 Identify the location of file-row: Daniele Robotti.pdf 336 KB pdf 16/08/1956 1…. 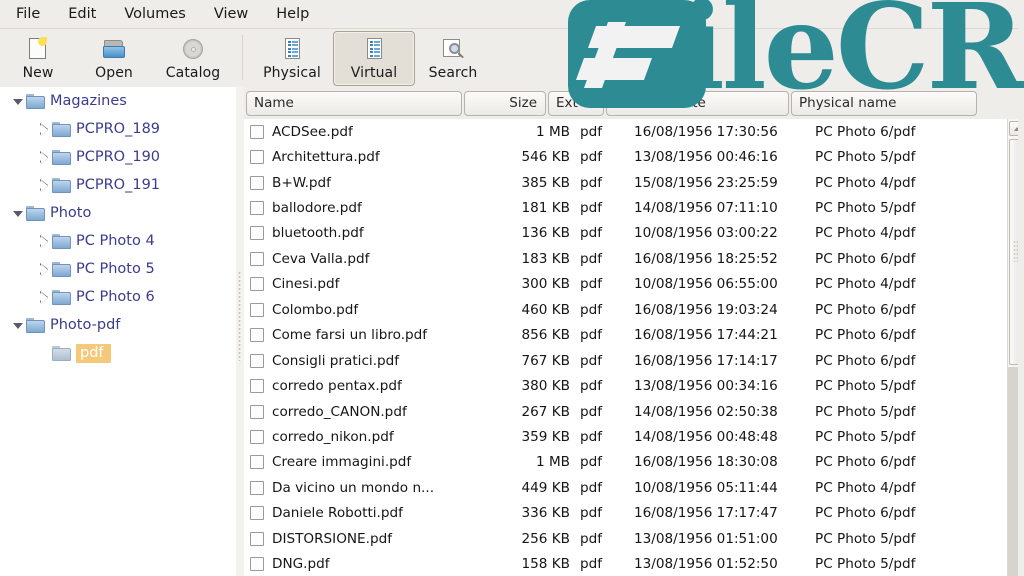
(625, 513).